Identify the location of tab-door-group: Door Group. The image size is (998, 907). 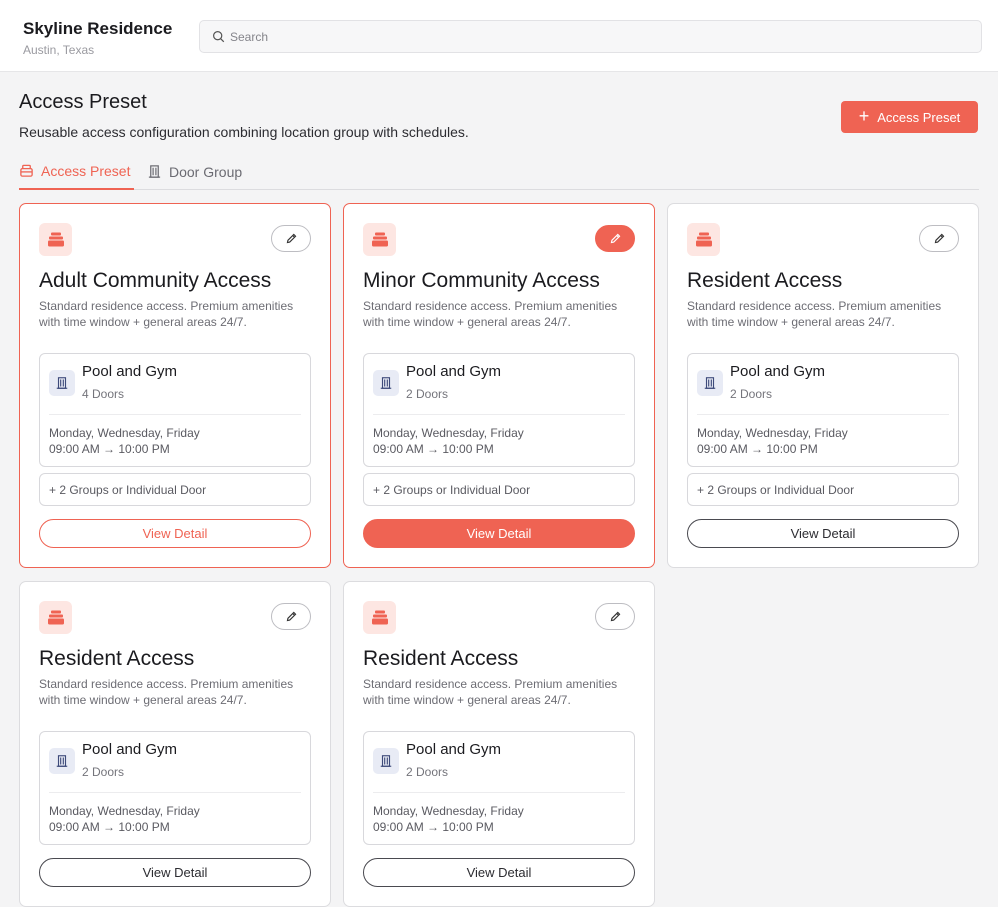
(194, 171).